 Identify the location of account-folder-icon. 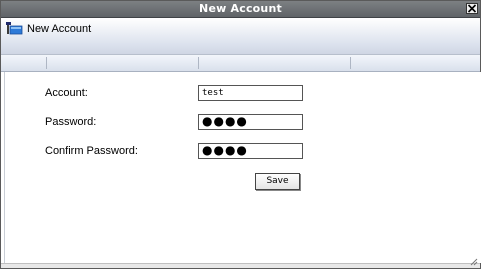
(14, 28).